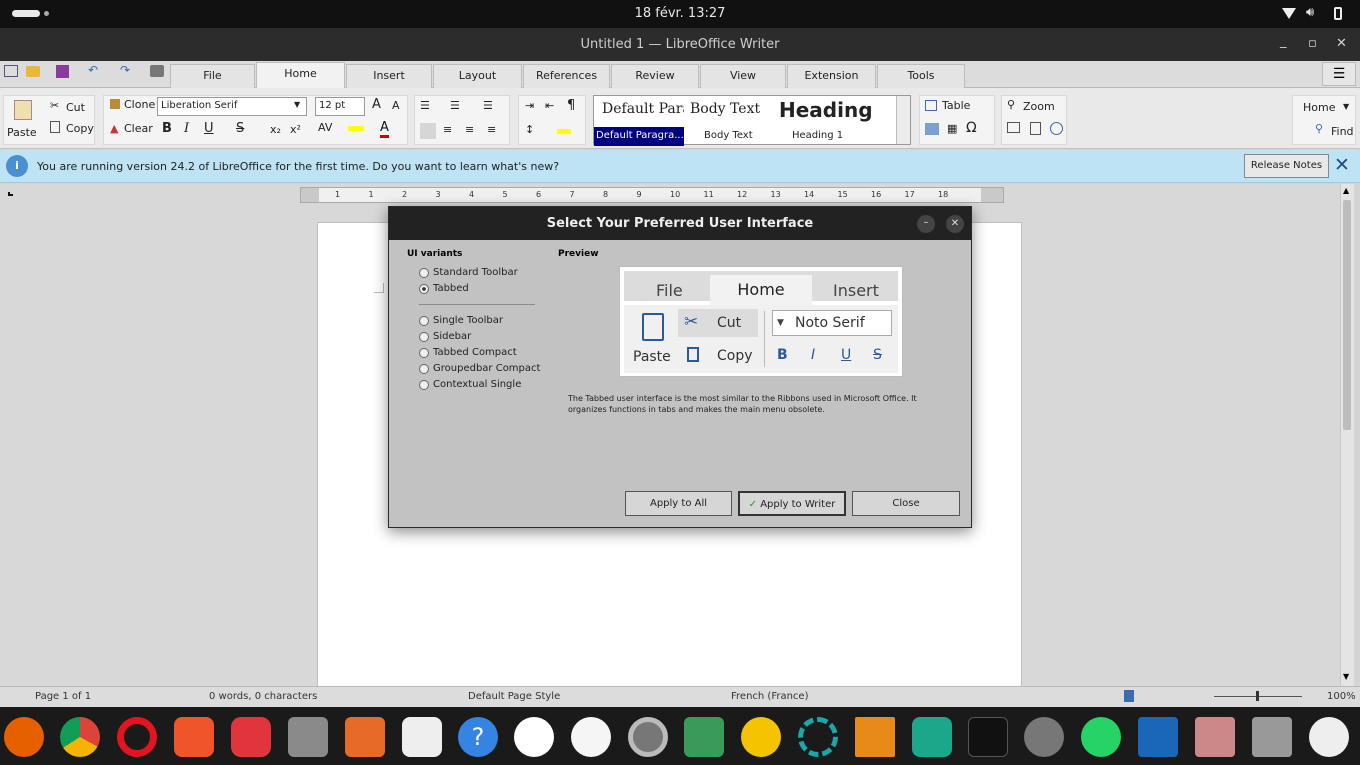 This screenshot has width=1360, height=765. Describe the element at coordinates (80, 128) in the screenshot. I see `copy-button: Copy` at that location.